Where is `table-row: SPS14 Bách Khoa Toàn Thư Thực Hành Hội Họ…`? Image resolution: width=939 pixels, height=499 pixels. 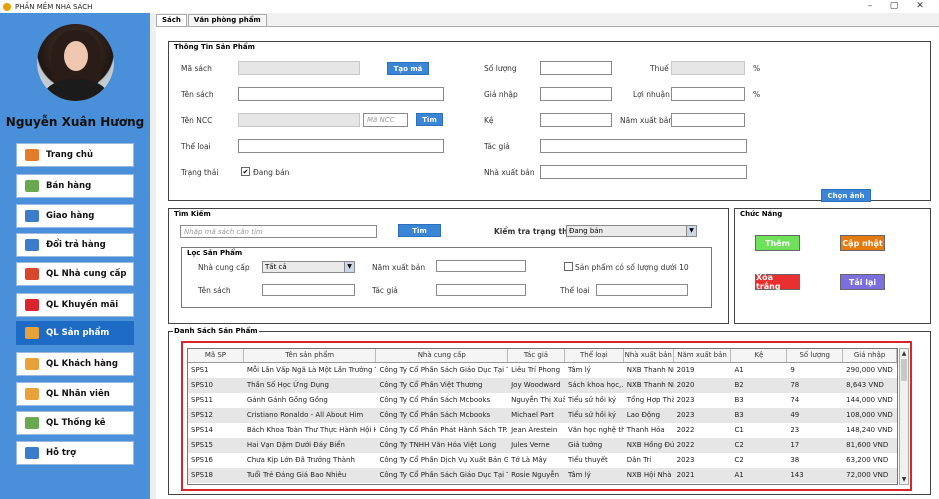
table-row: SPS14 Bách Khoa Toàn Thư Thực Hành Hội Họ… is located at coordinates (542, 430).